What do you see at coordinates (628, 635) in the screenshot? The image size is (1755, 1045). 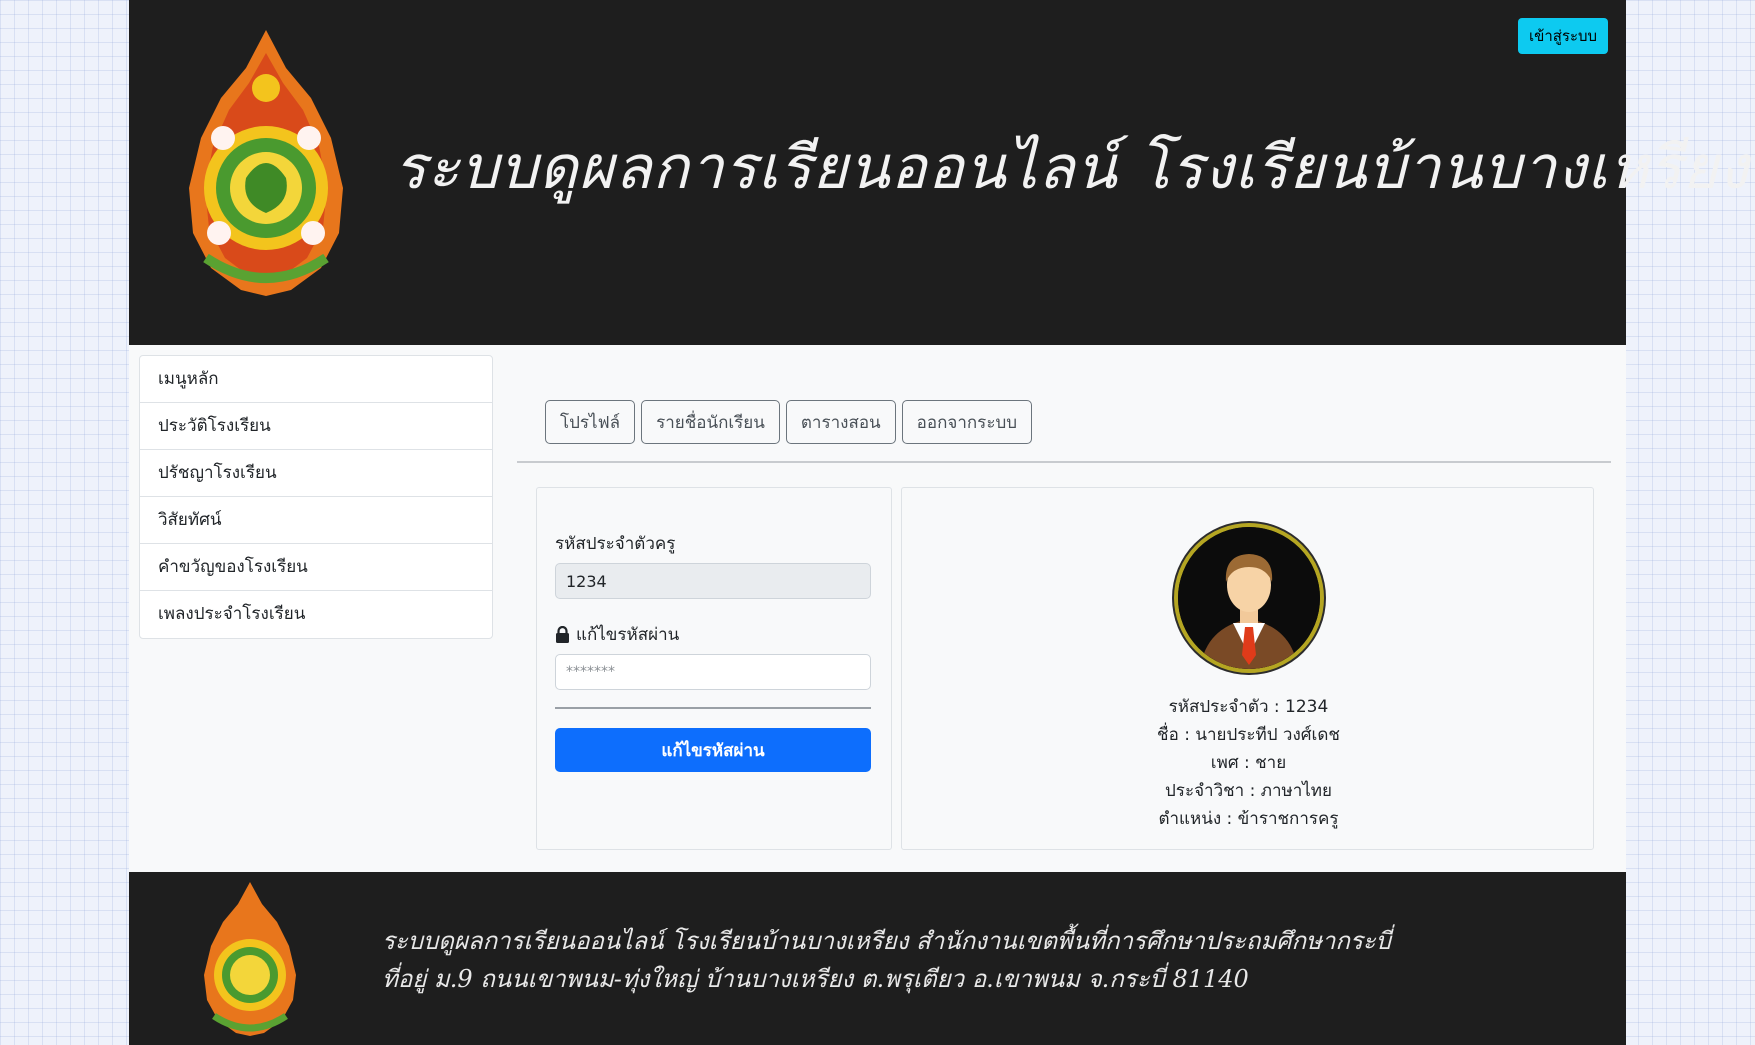 I see `edit-password-label-text: แก้ไขรหัสผ่าน` at bounding box center [628, 635].